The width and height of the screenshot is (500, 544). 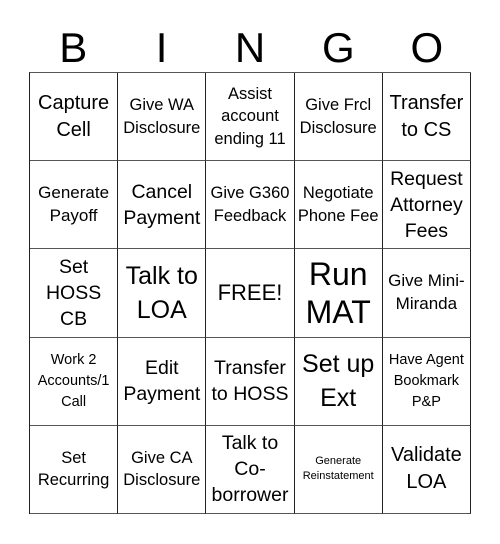 I want to click on bingo-cell-g4: Set up Ext, so click(x=338, y=381).